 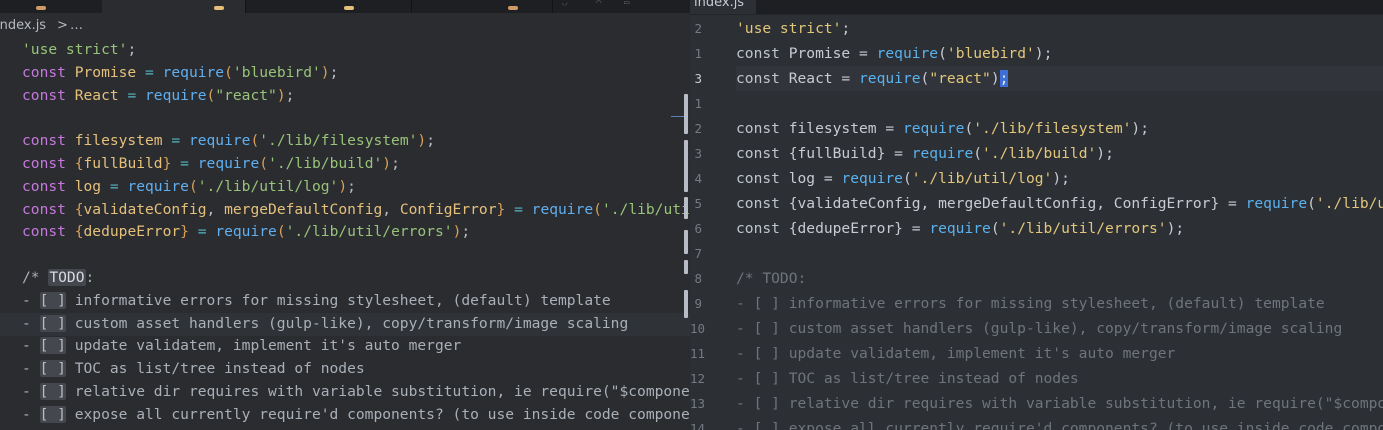 I want to click on code-token: './lib/util/log', so click(x=268, y=186).